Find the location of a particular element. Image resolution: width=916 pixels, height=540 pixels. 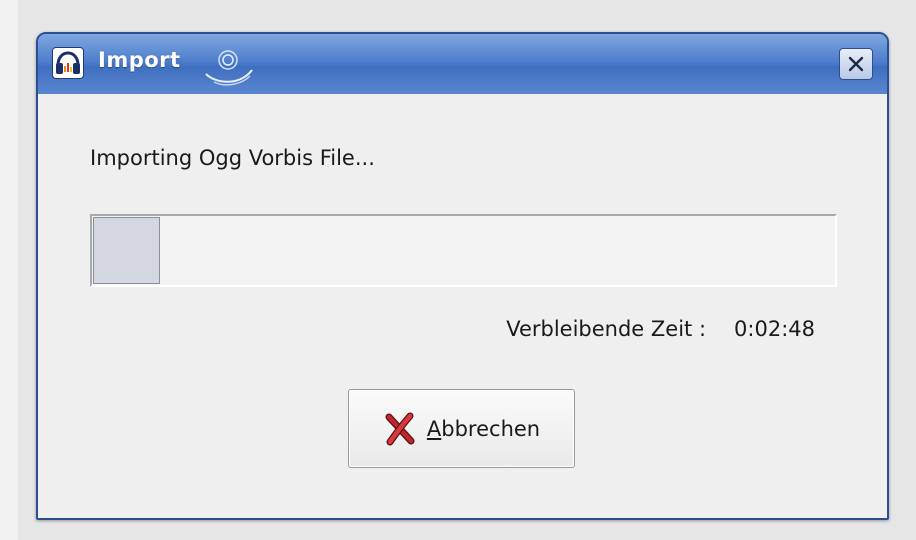

desktop-backdrop is located at coordinates (9, 270).